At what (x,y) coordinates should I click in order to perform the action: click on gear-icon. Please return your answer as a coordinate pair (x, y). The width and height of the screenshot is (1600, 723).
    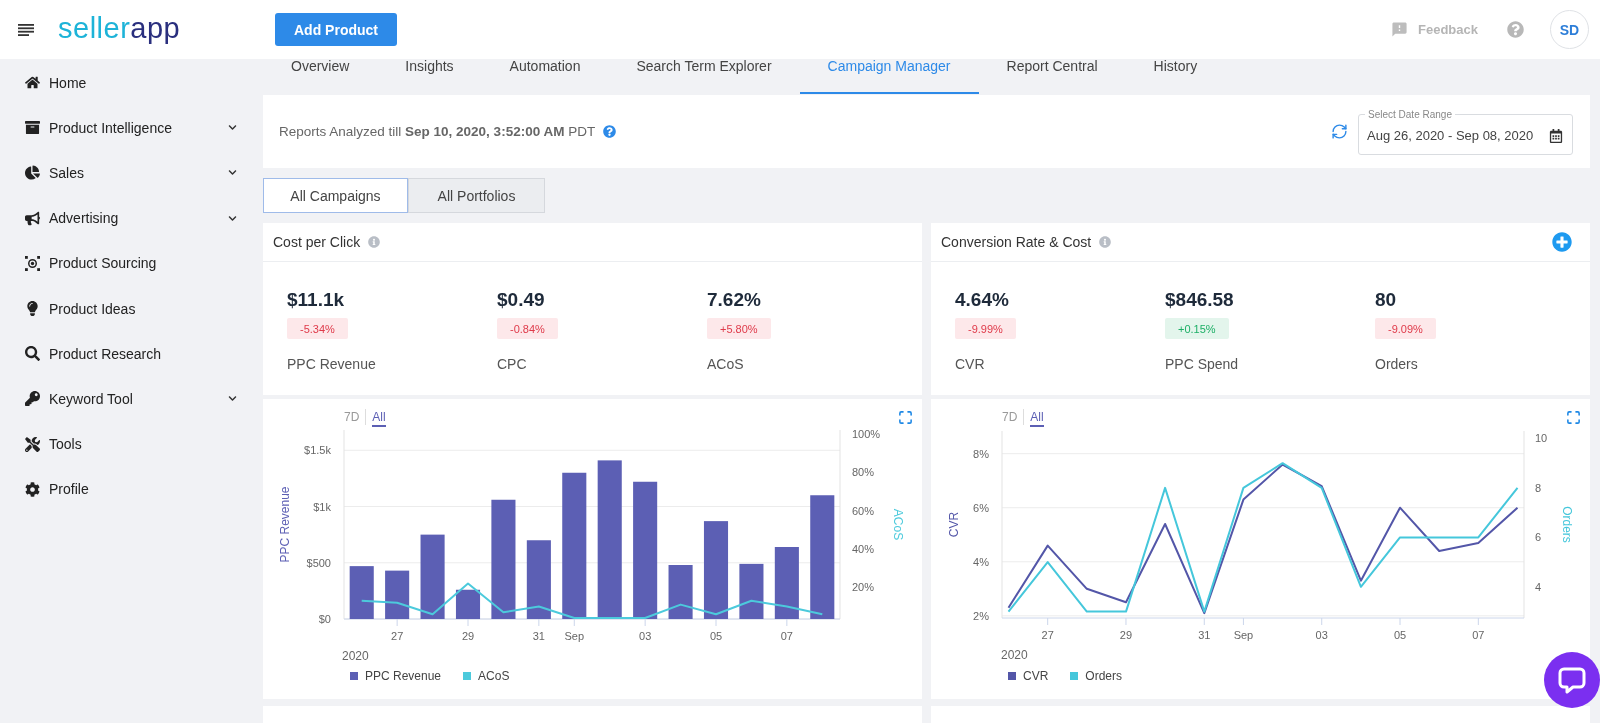
    Looking at the image, I should click on (32, 489).